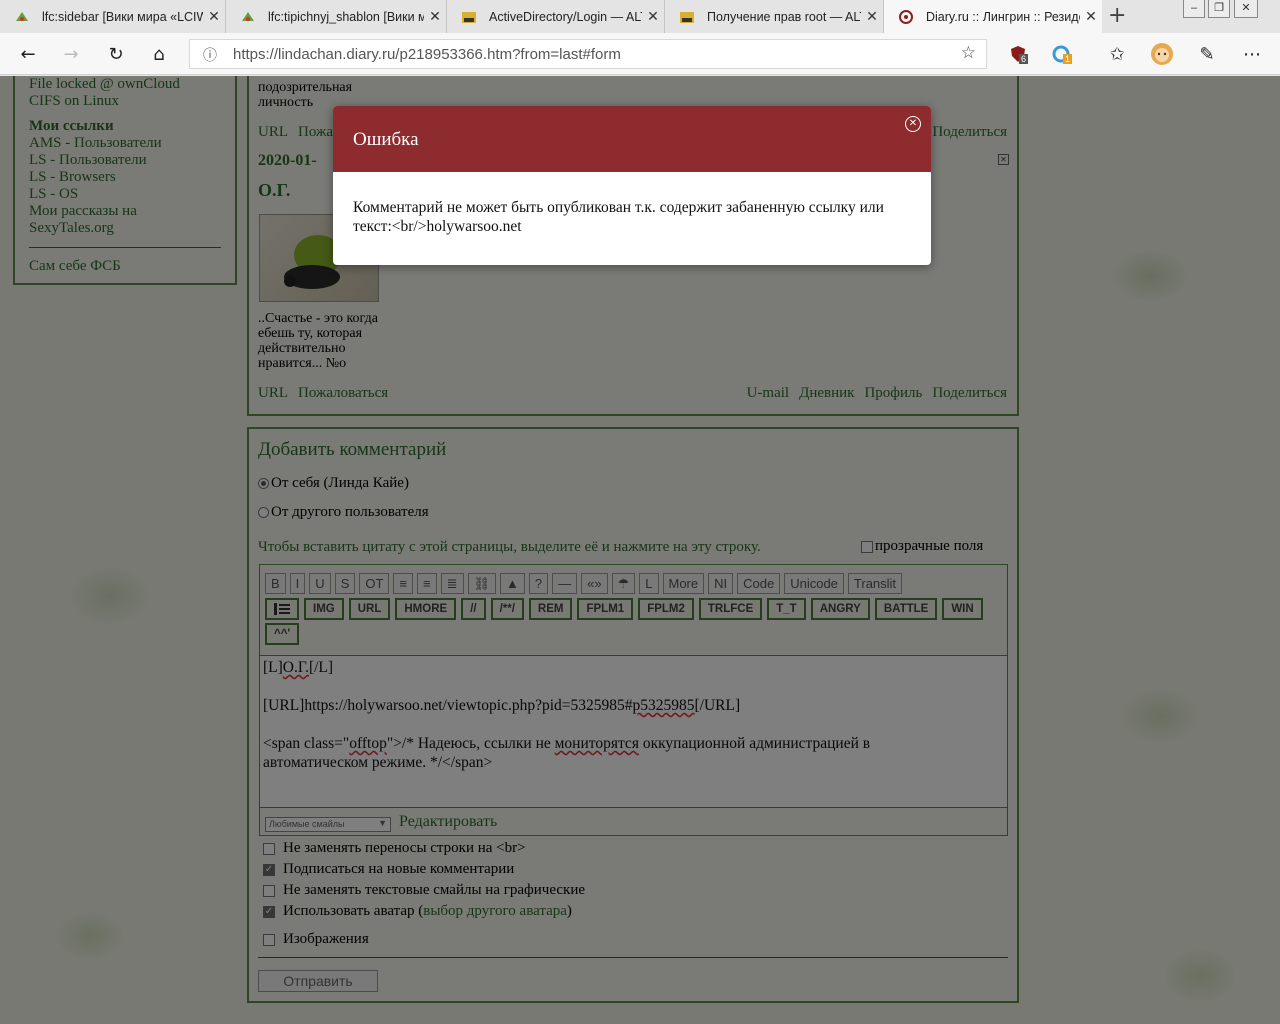 Image resolution: width=1280 pixels, height=1024 pixels. Describe the element at coordinates (968, 53) in the screenshot. I see `favorite-star-icon: ☆` at that location.